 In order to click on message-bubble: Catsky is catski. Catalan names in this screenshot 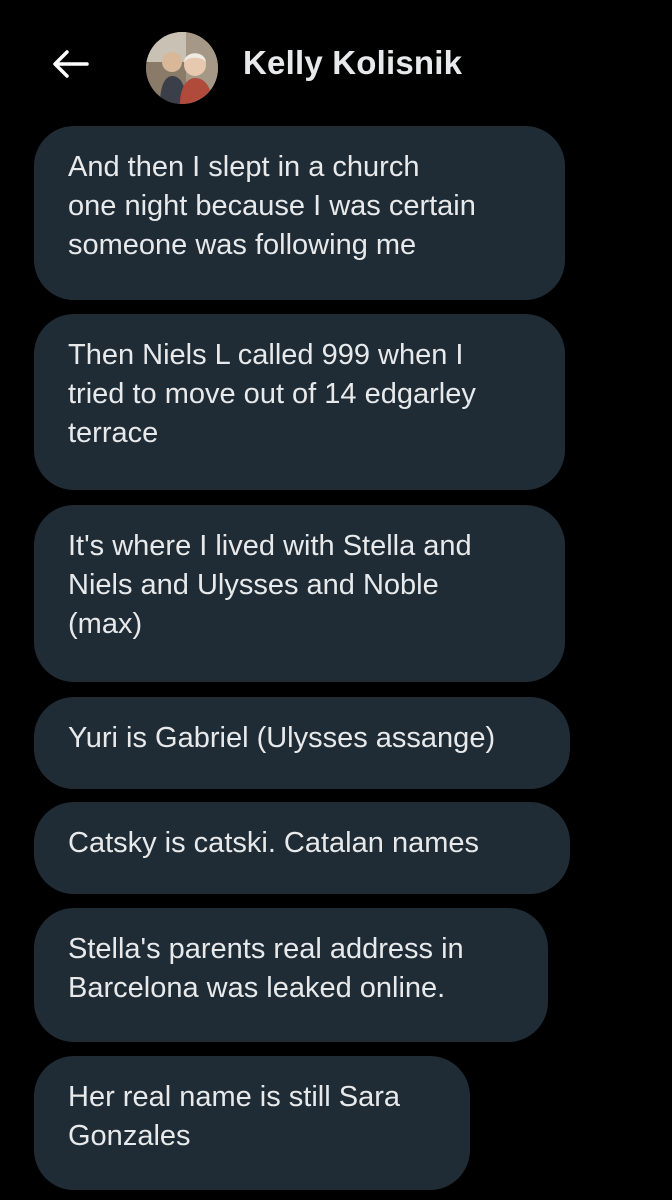, I will do `click(302, 848)`.